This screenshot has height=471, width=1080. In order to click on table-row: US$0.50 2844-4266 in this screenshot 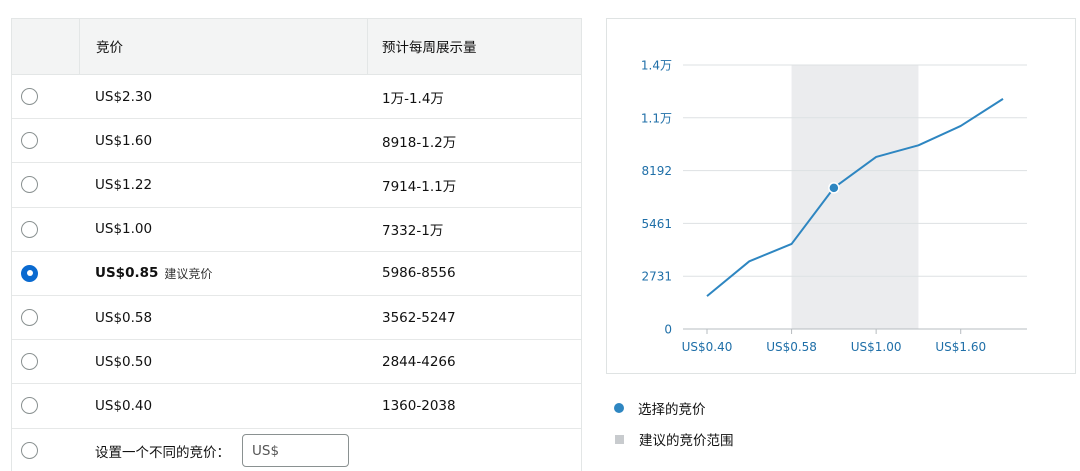, I will do `click(296, 362)`.